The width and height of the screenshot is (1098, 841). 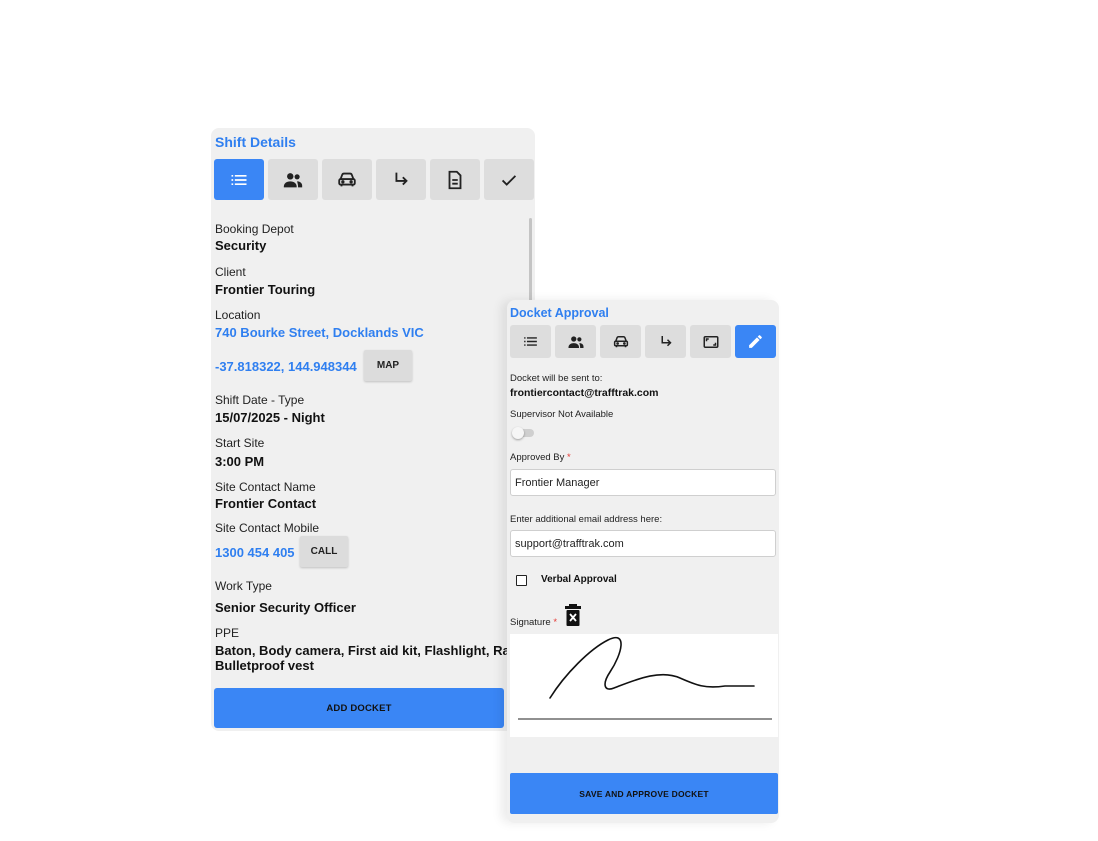 What do you see at coordinates (227, 633) in the screenshot?
I see `ppe-label: PPE` at bounding box center [227, 633].